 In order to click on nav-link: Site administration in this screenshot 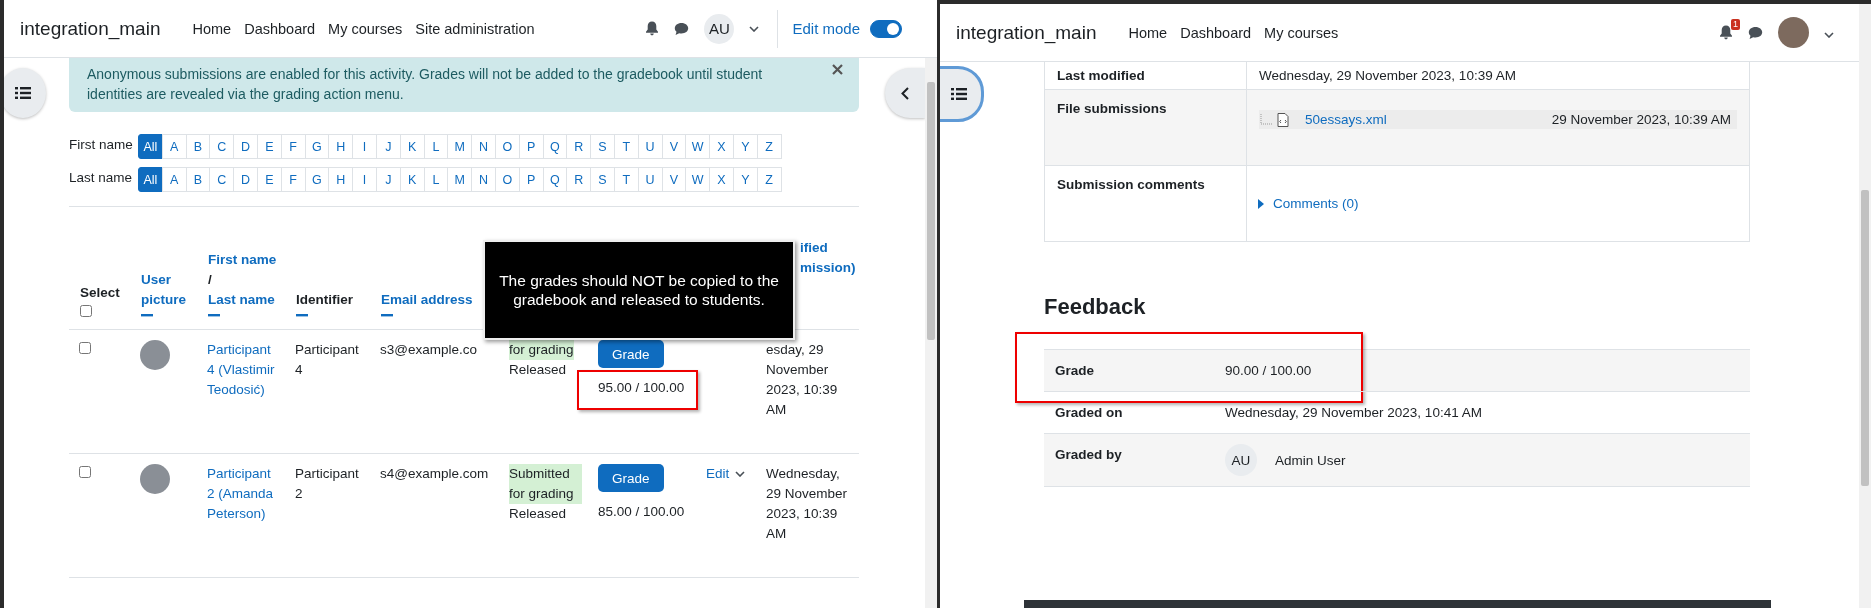, I will do `click(475, 28)`.